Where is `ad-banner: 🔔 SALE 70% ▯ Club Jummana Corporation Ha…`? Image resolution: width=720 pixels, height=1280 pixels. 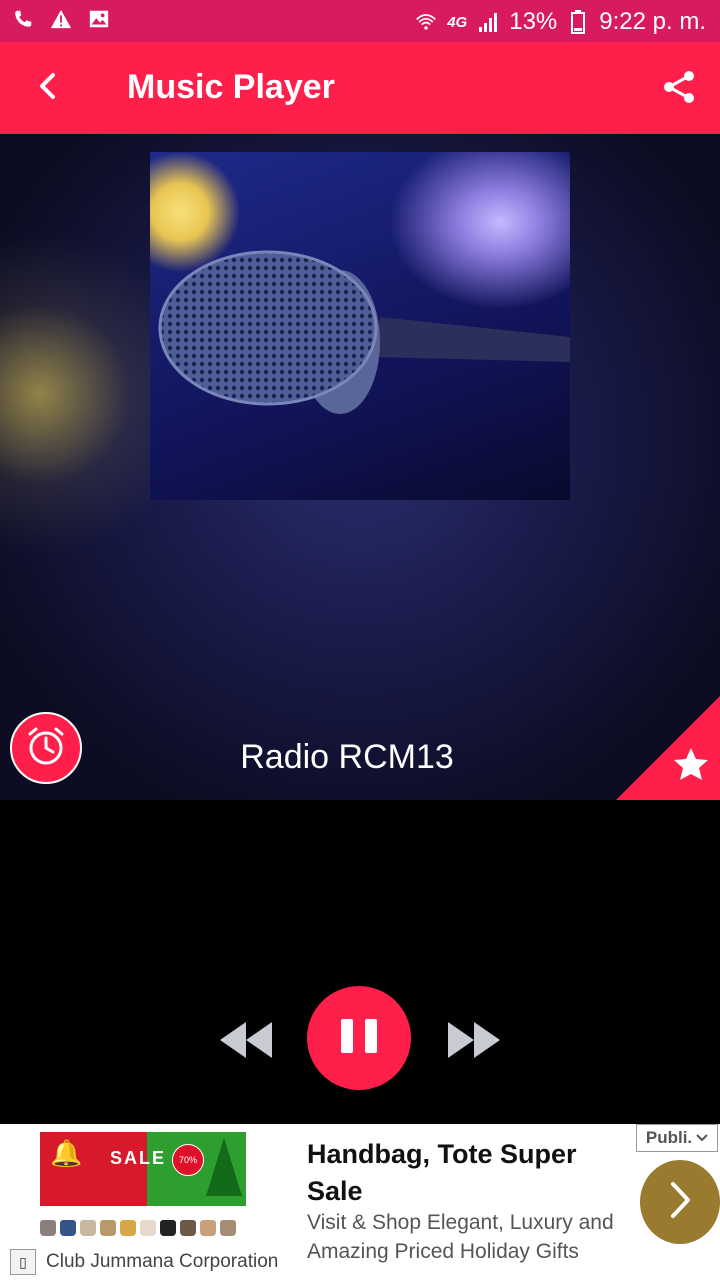
ad-banner: 🔔 SALE 70% ▯ Club Jummana Corporation Ha… is located at coordinates (360, 1202).